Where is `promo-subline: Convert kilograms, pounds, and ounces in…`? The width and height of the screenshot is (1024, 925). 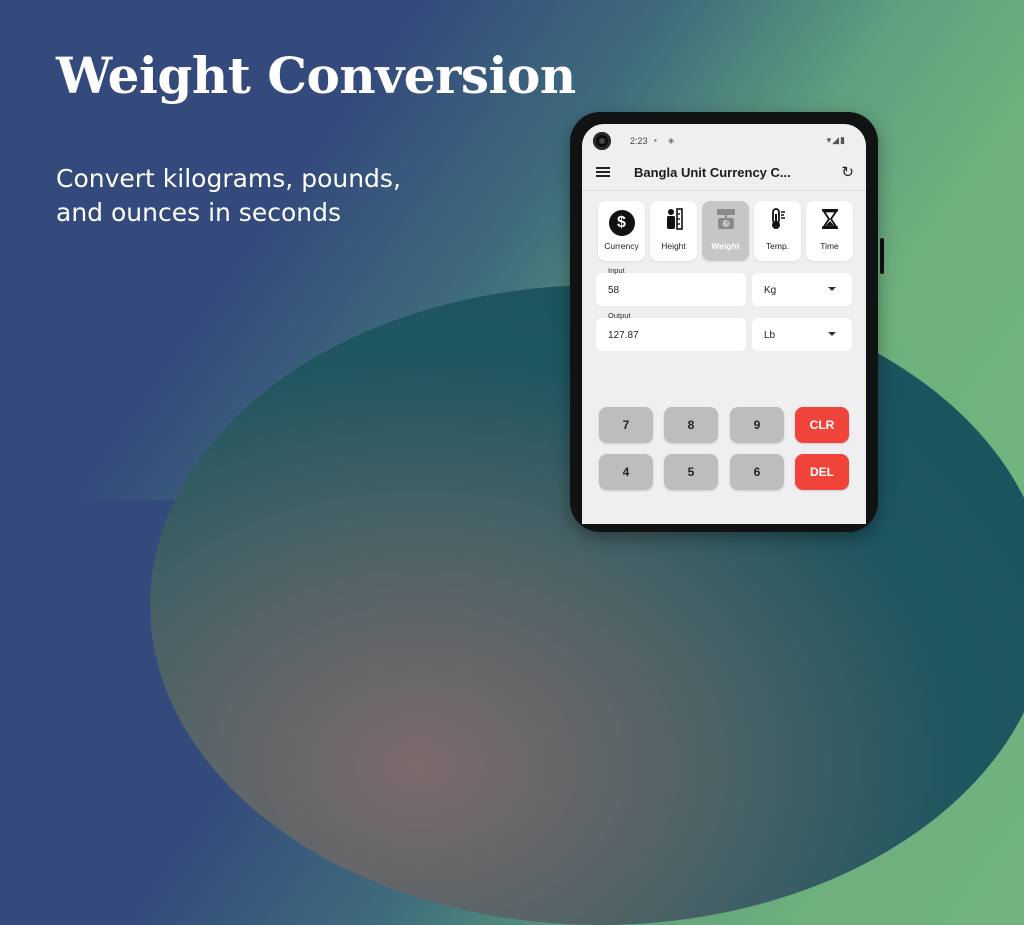 promo-subline: Convert kilograms, pounds, and ounces in… is located at coordinates (266, 196).